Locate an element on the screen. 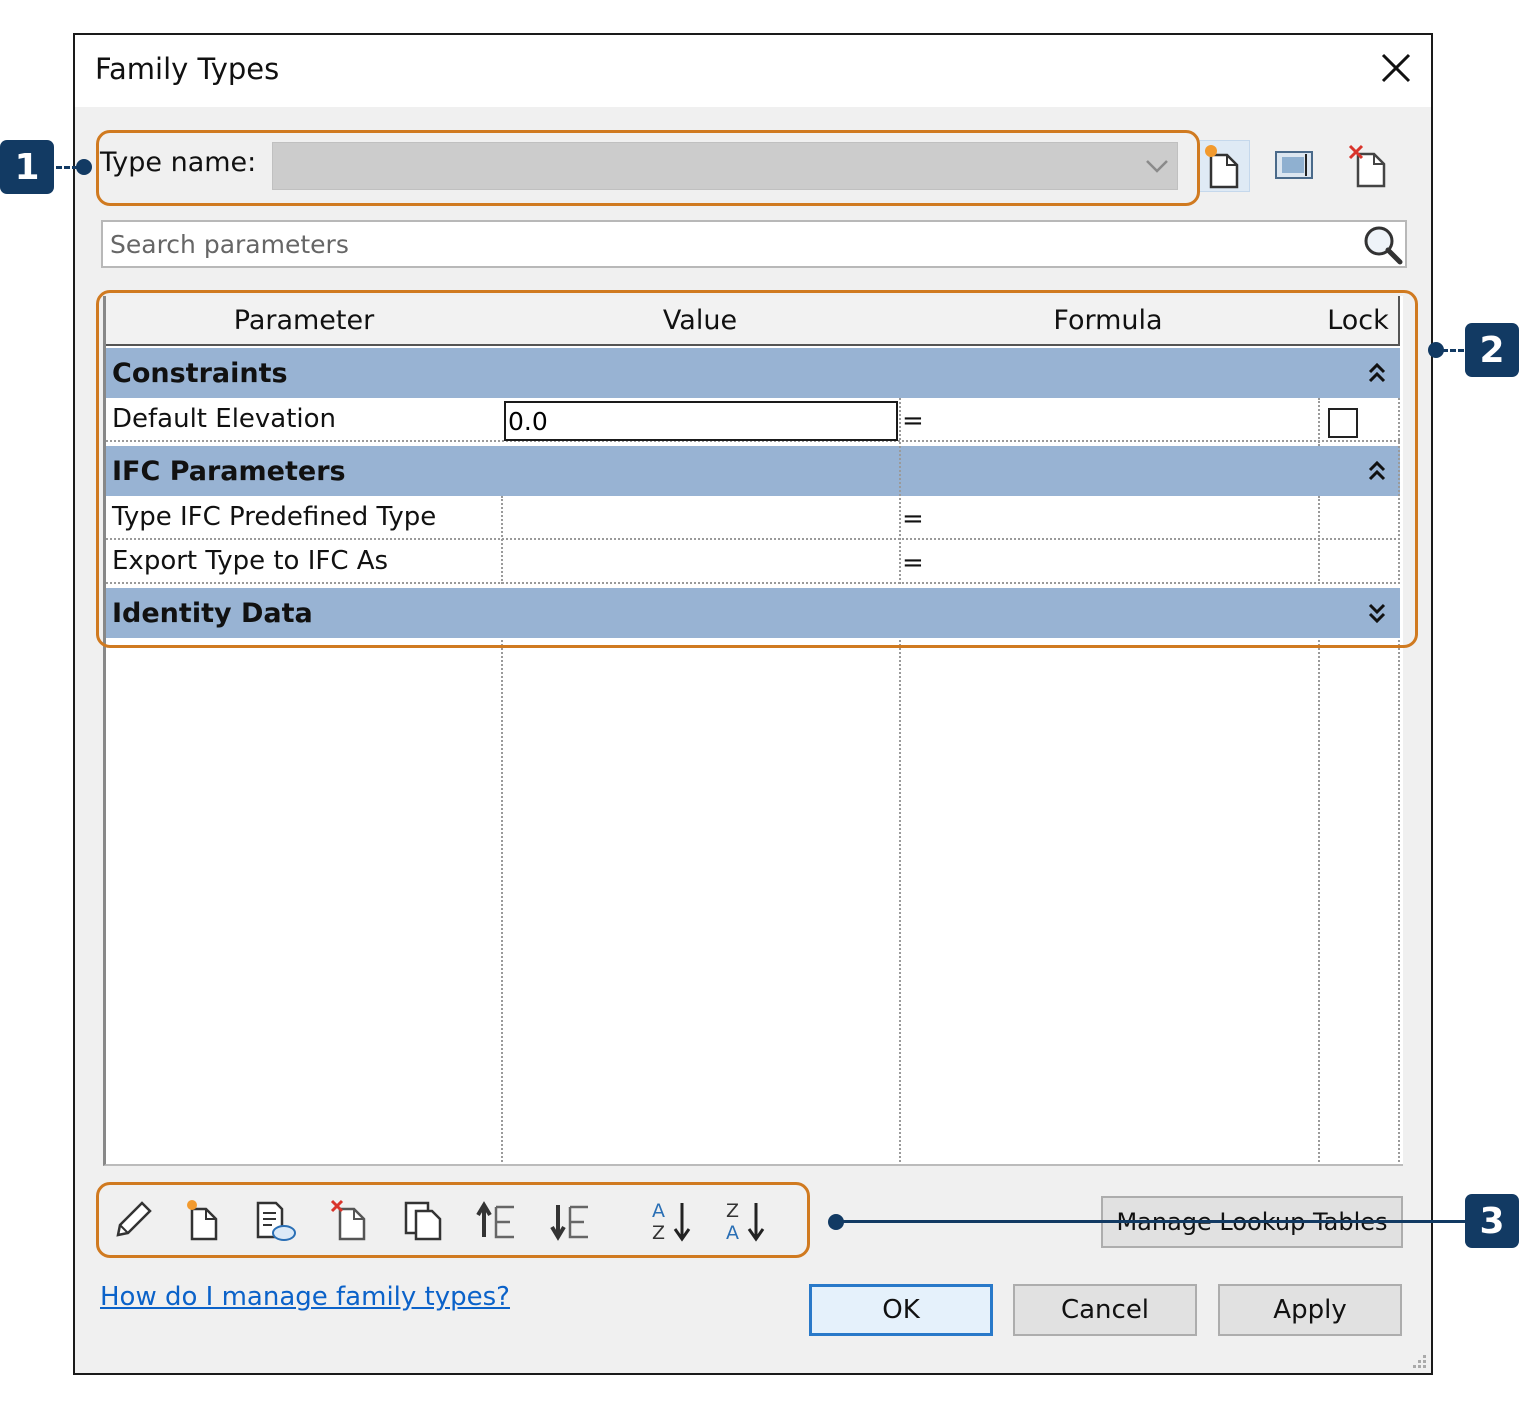 The image size is (1520, 1410). help-link: How do I manage family types? is located at coordinates (305, 1297).